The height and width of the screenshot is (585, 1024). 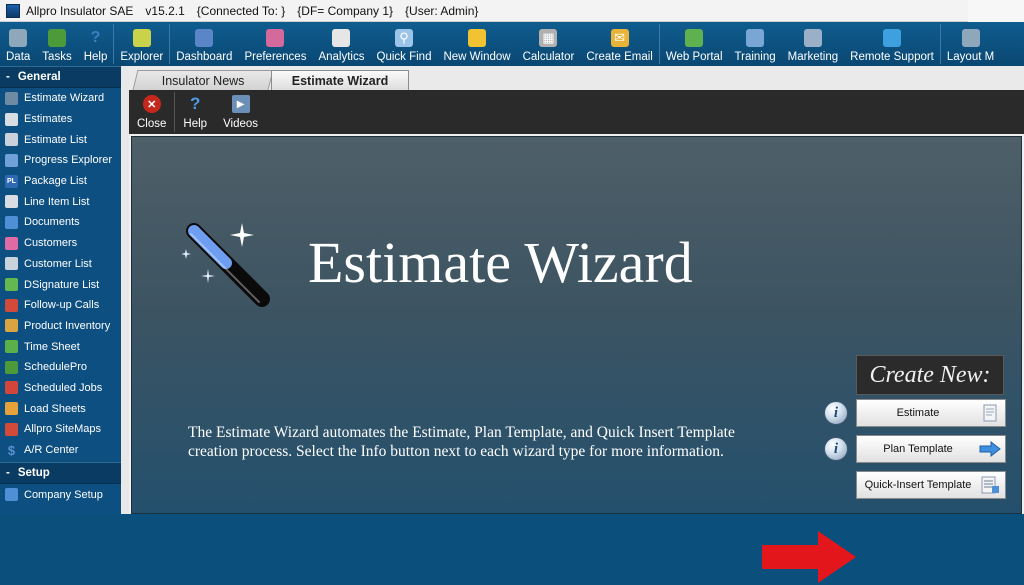 I want to click on ribbon-dashboard-button: Dashboard, so click(x=204, y=44).